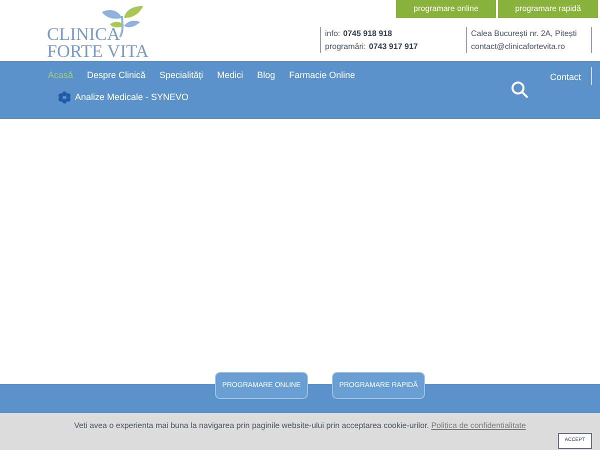 The image size is (600, 450). I want to click on appointment-button: programare online, so click(446, 9).